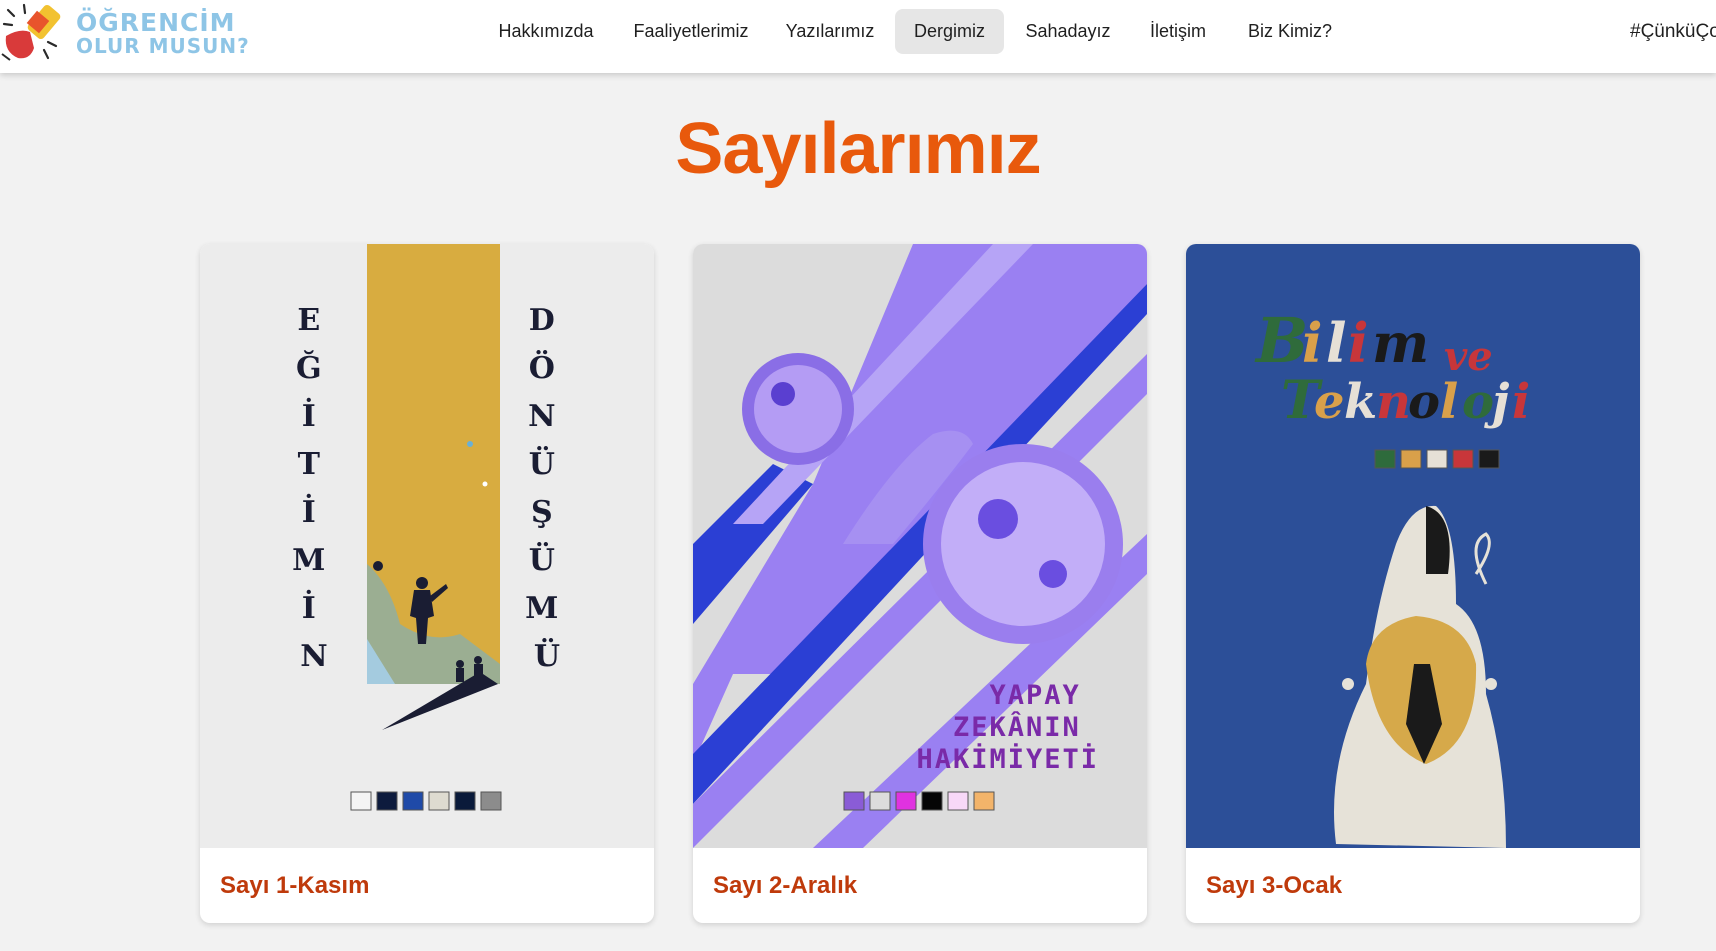 This screenshot has height=951, width=1716. Describe the element at coordinates (691, 31) in the screenshot. I see `nav-item-faaliyetlerimiz: Faaliyetlerimiz` at that location.